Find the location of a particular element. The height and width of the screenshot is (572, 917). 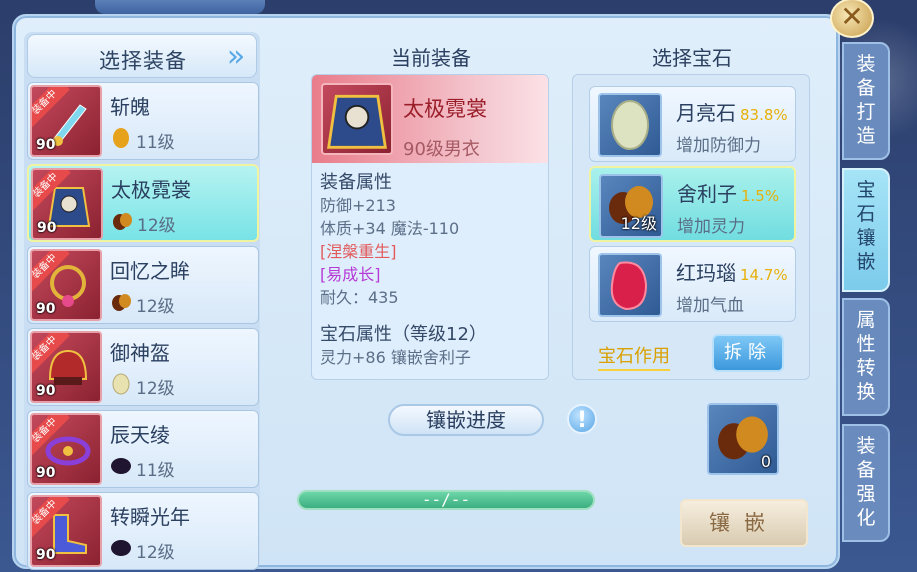

red-agate-icon is located at coordinates (630, 285).